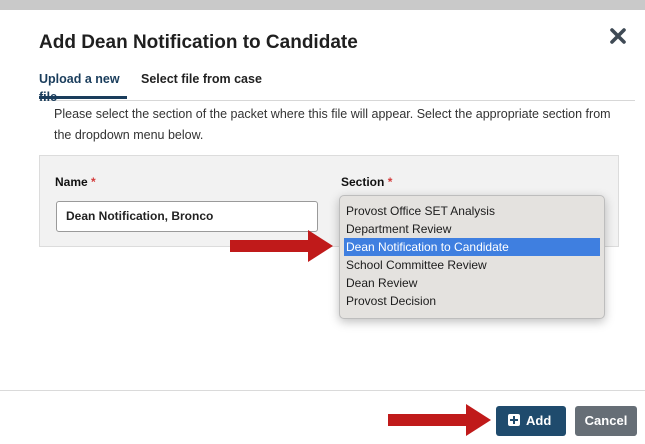 Image resolution: width=645 pixels, height=444 pixels. Describe the element at coordinates (201, 84) in the screenshot. I see `tab-select-file-from-case: Select file from case` at that location.